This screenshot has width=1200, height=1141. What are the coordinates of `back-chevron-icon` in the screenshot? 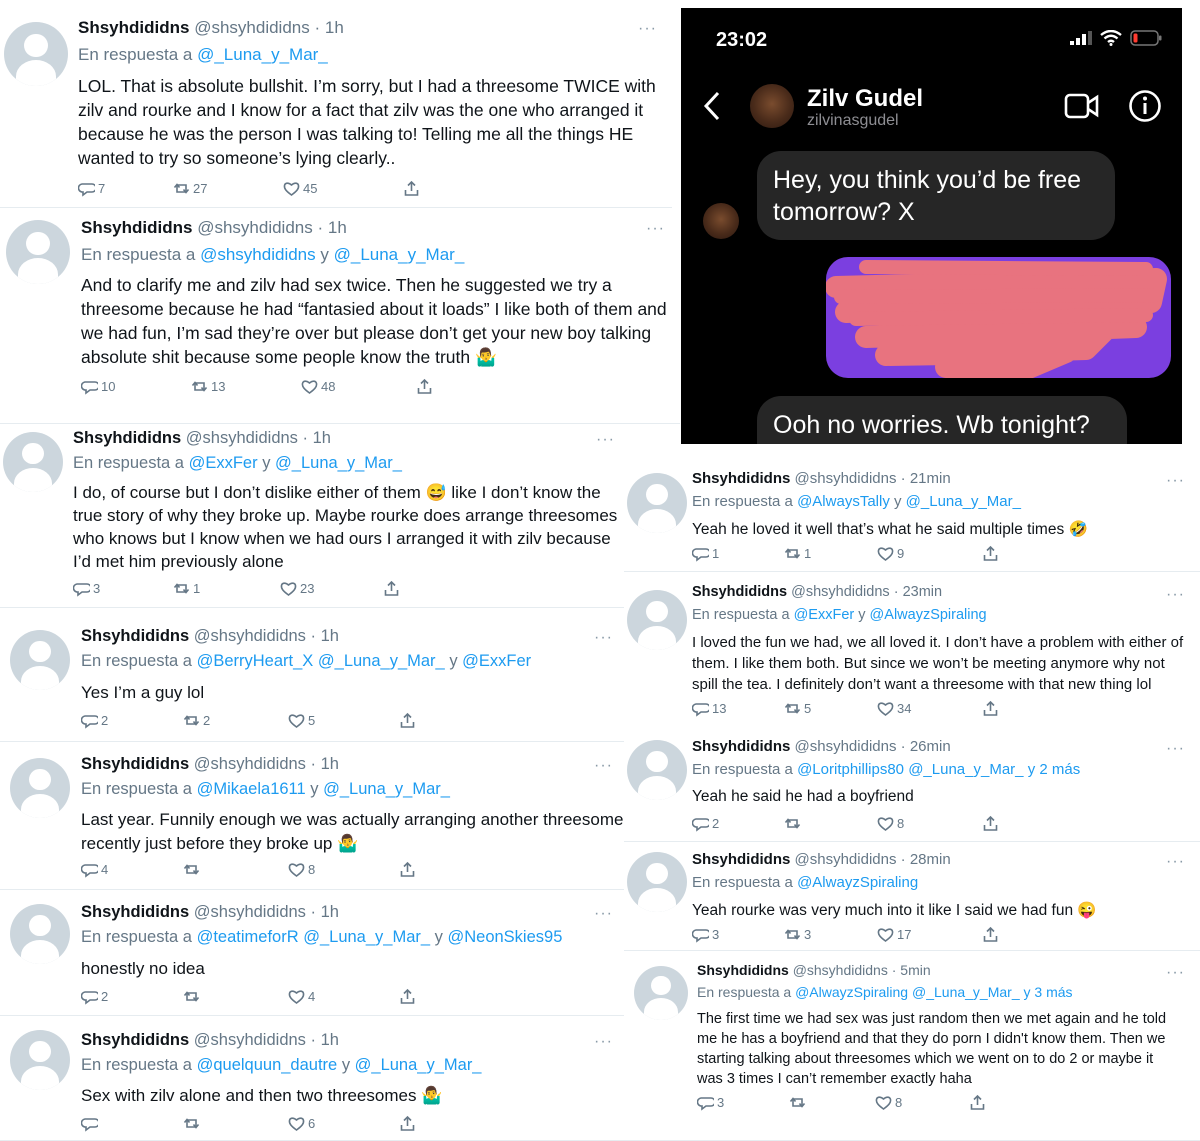 It's located at (712, 106).